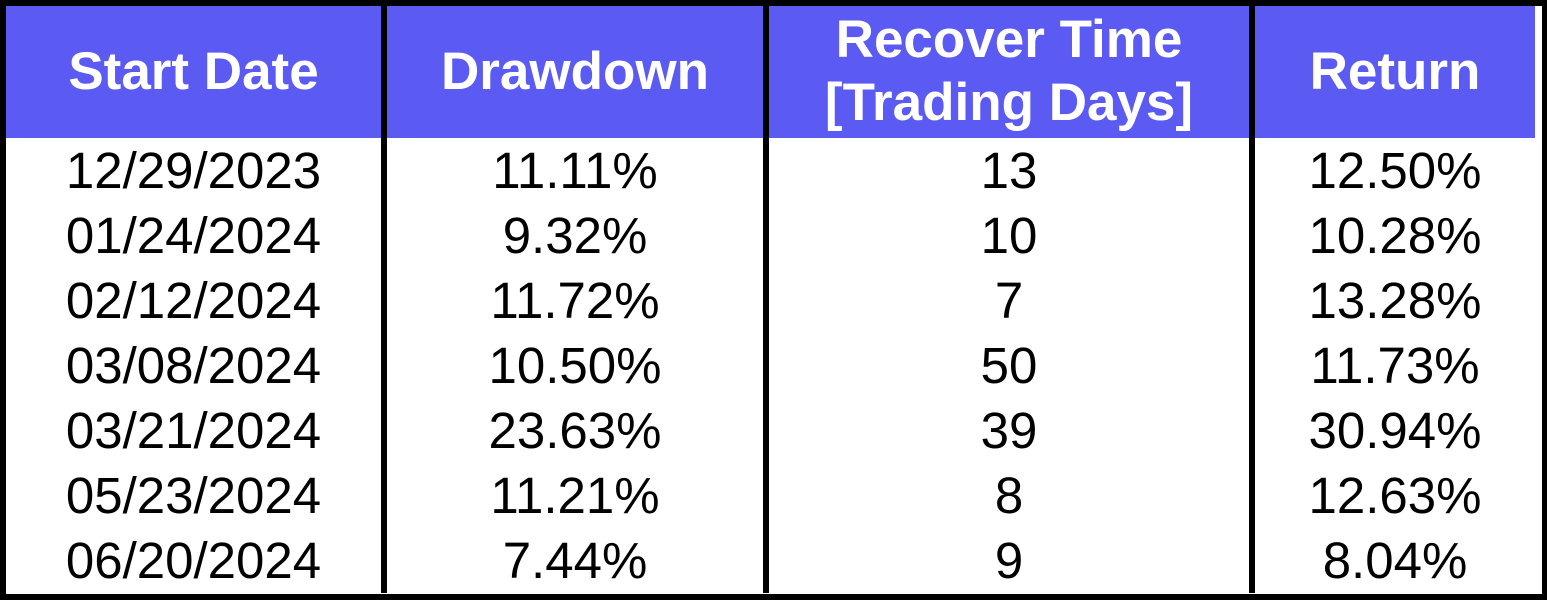  I want to click on header-label: Return, so click(1395, 71).